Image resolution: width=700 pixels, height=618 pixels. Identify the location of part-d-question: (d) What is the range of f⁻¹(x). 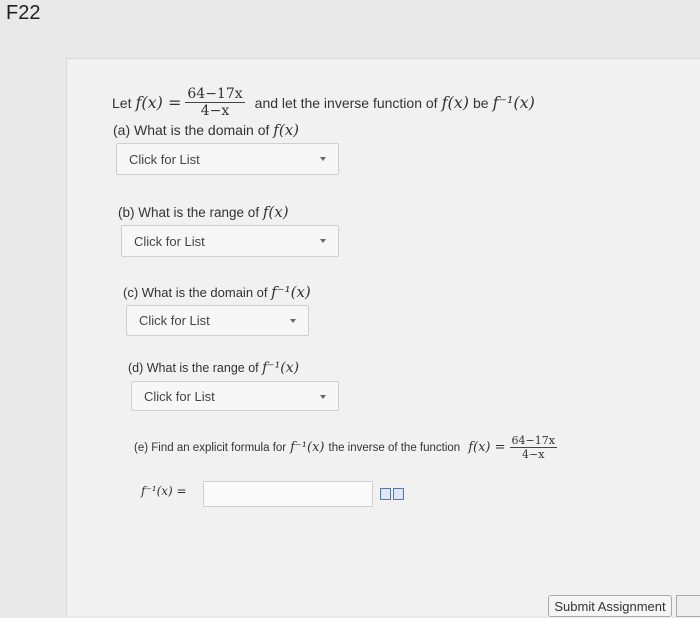
(213, 368).